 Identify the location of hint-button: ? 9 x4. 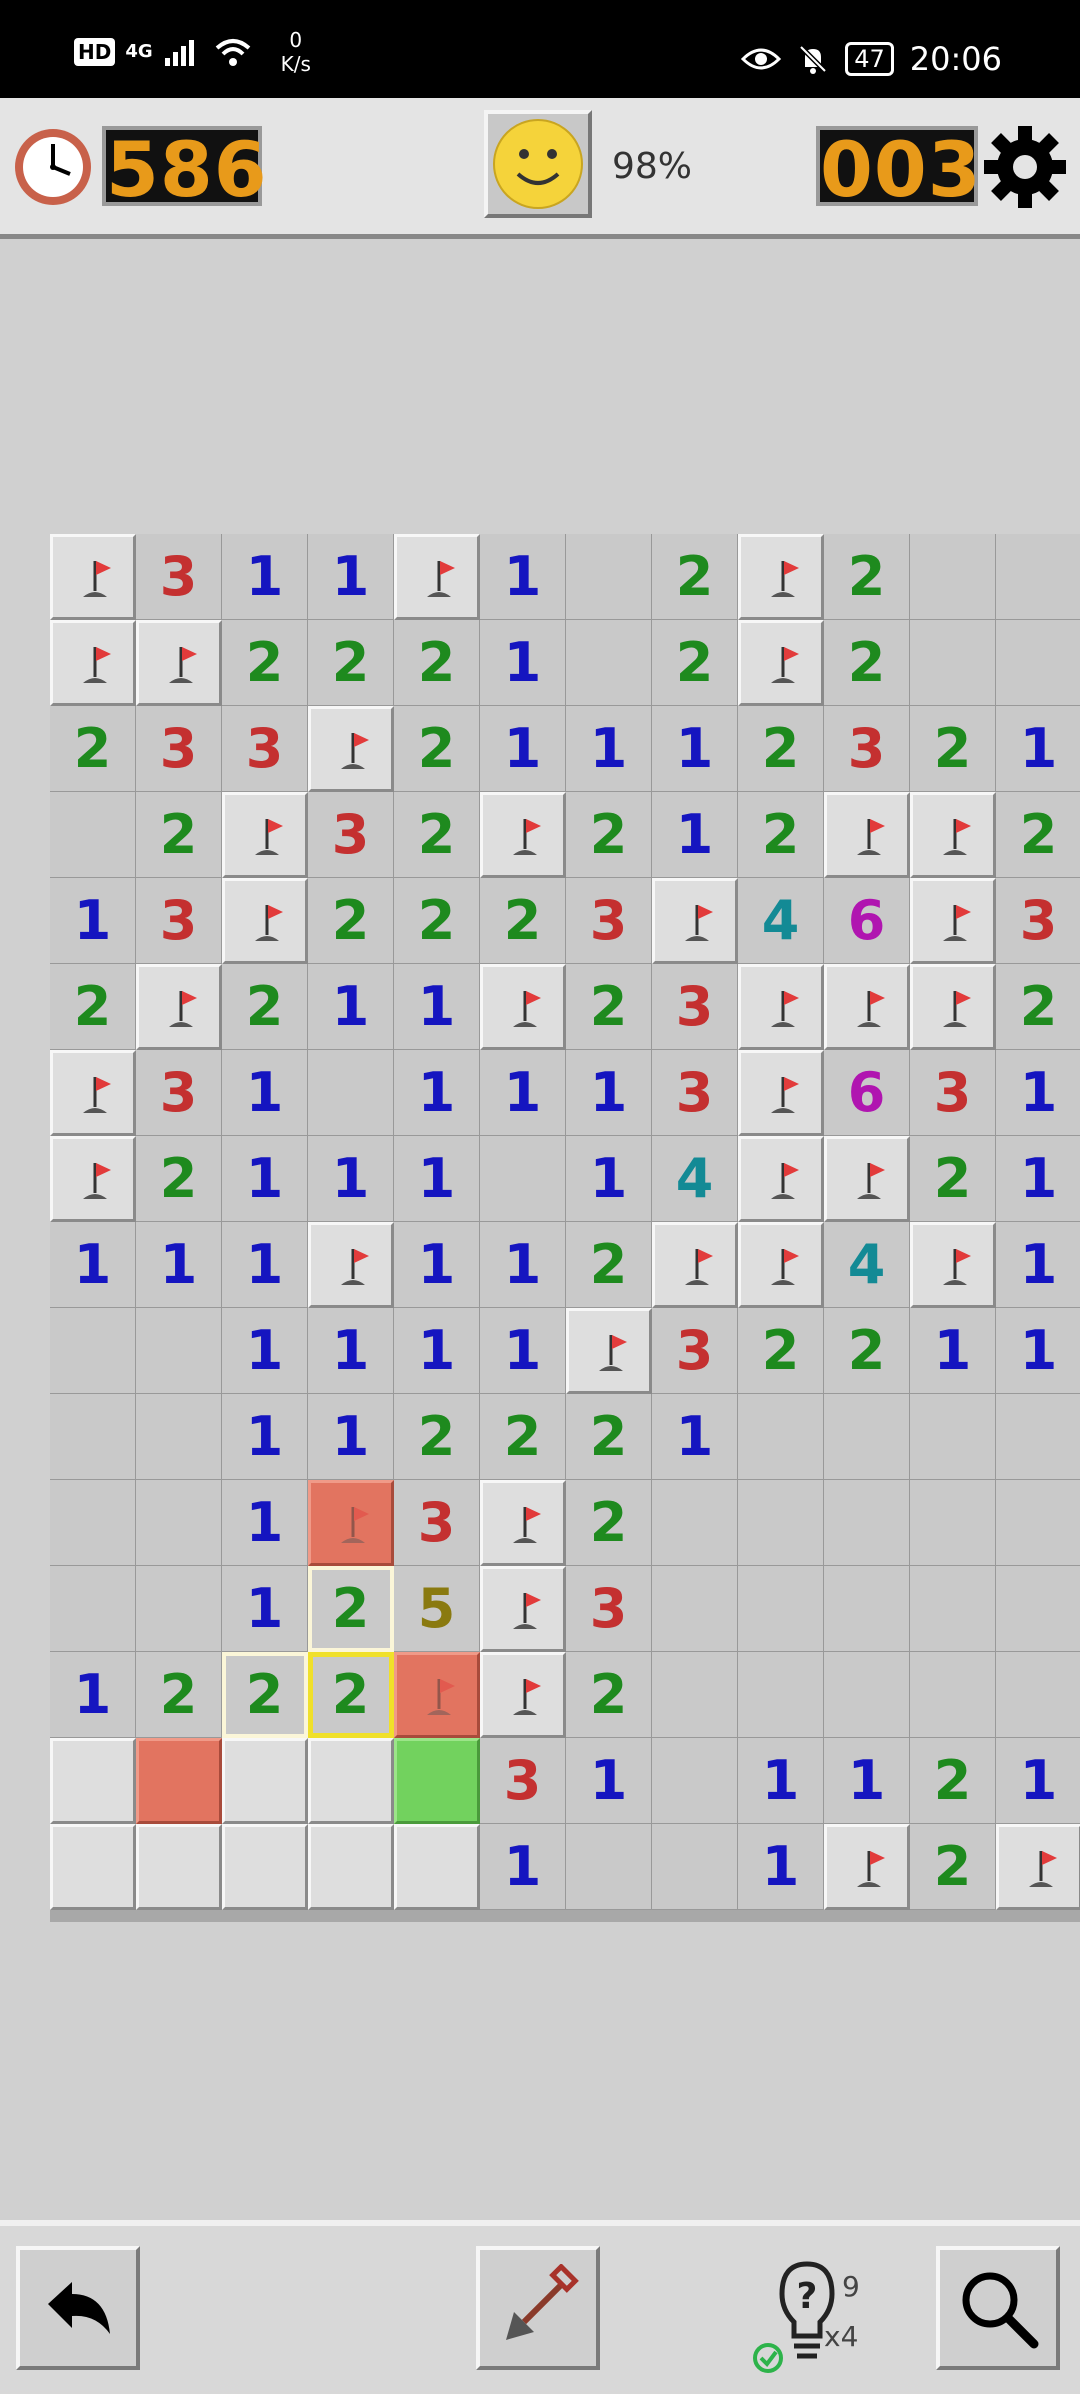
(812, 2315).